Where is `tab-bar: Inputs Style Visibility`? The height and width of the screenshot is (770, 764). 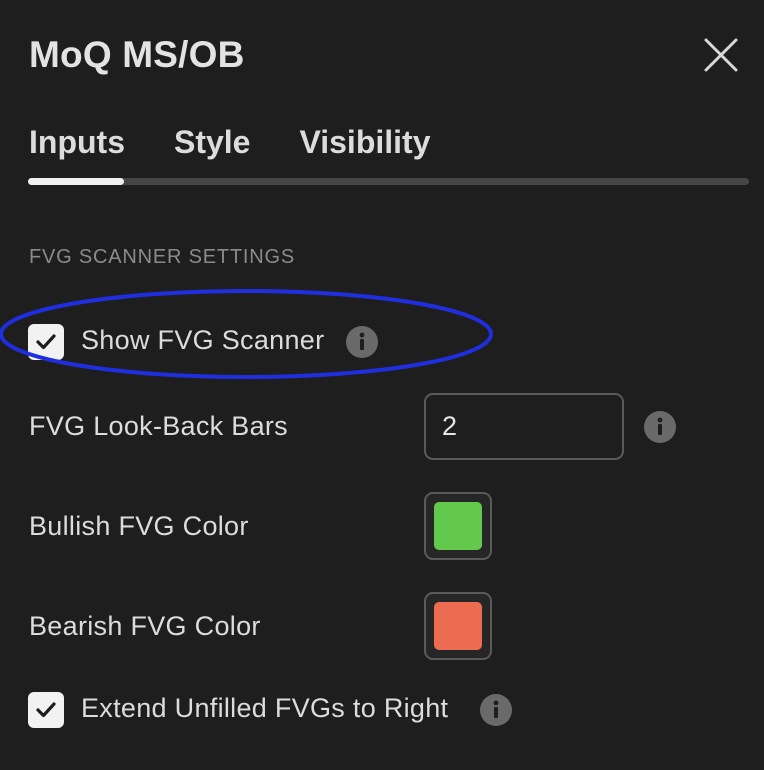
tab-bar: Inputs Style Visibility is located at coordinates (254, 149).